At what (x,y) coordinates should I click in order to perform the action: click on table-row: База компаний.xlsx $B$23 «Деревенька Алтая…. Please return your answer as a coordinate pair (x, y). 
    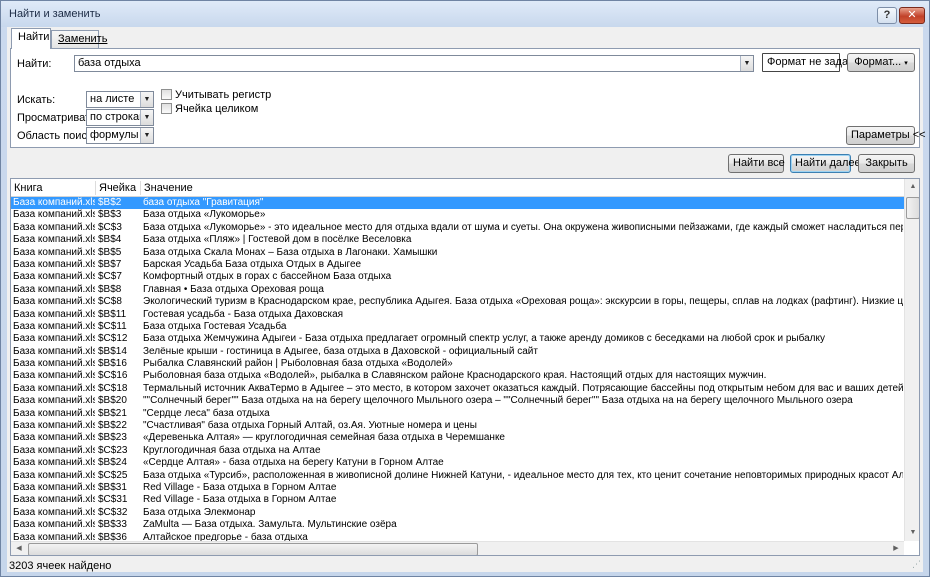
    Looking at the image, I should click on (457, 438).